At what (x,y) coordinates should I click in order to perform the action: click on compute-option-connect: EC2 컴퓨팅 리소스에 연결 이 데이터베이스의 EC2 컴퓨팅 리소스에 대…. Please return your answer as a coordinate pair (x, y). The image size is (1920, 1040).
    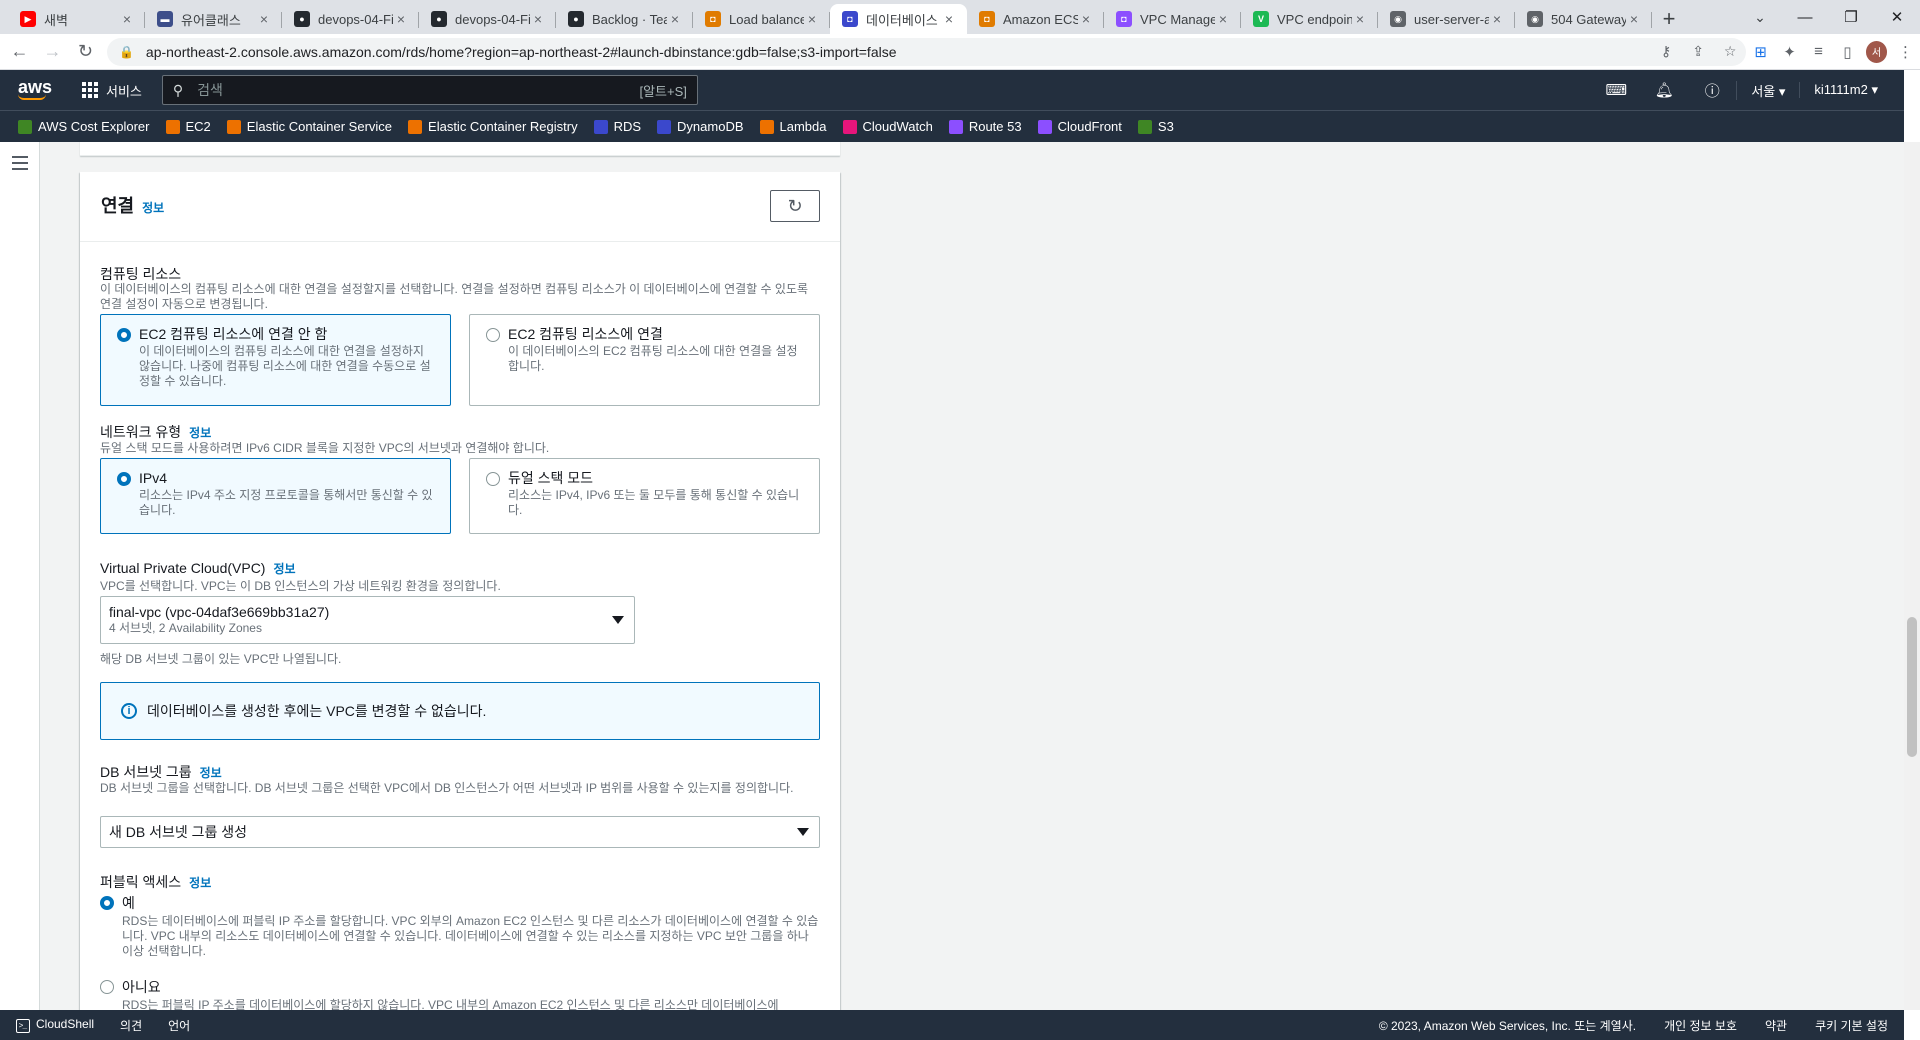
    Looking at the image, I should click on (644, 360).